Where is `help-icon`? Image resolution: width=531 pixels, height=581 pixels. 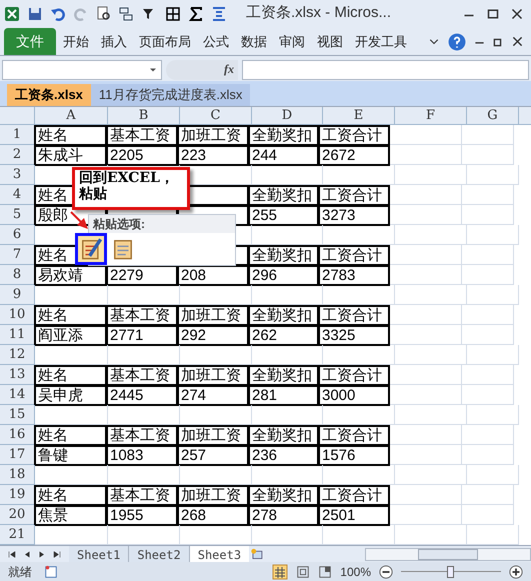 help-icon is located at coordinates (457, 41).